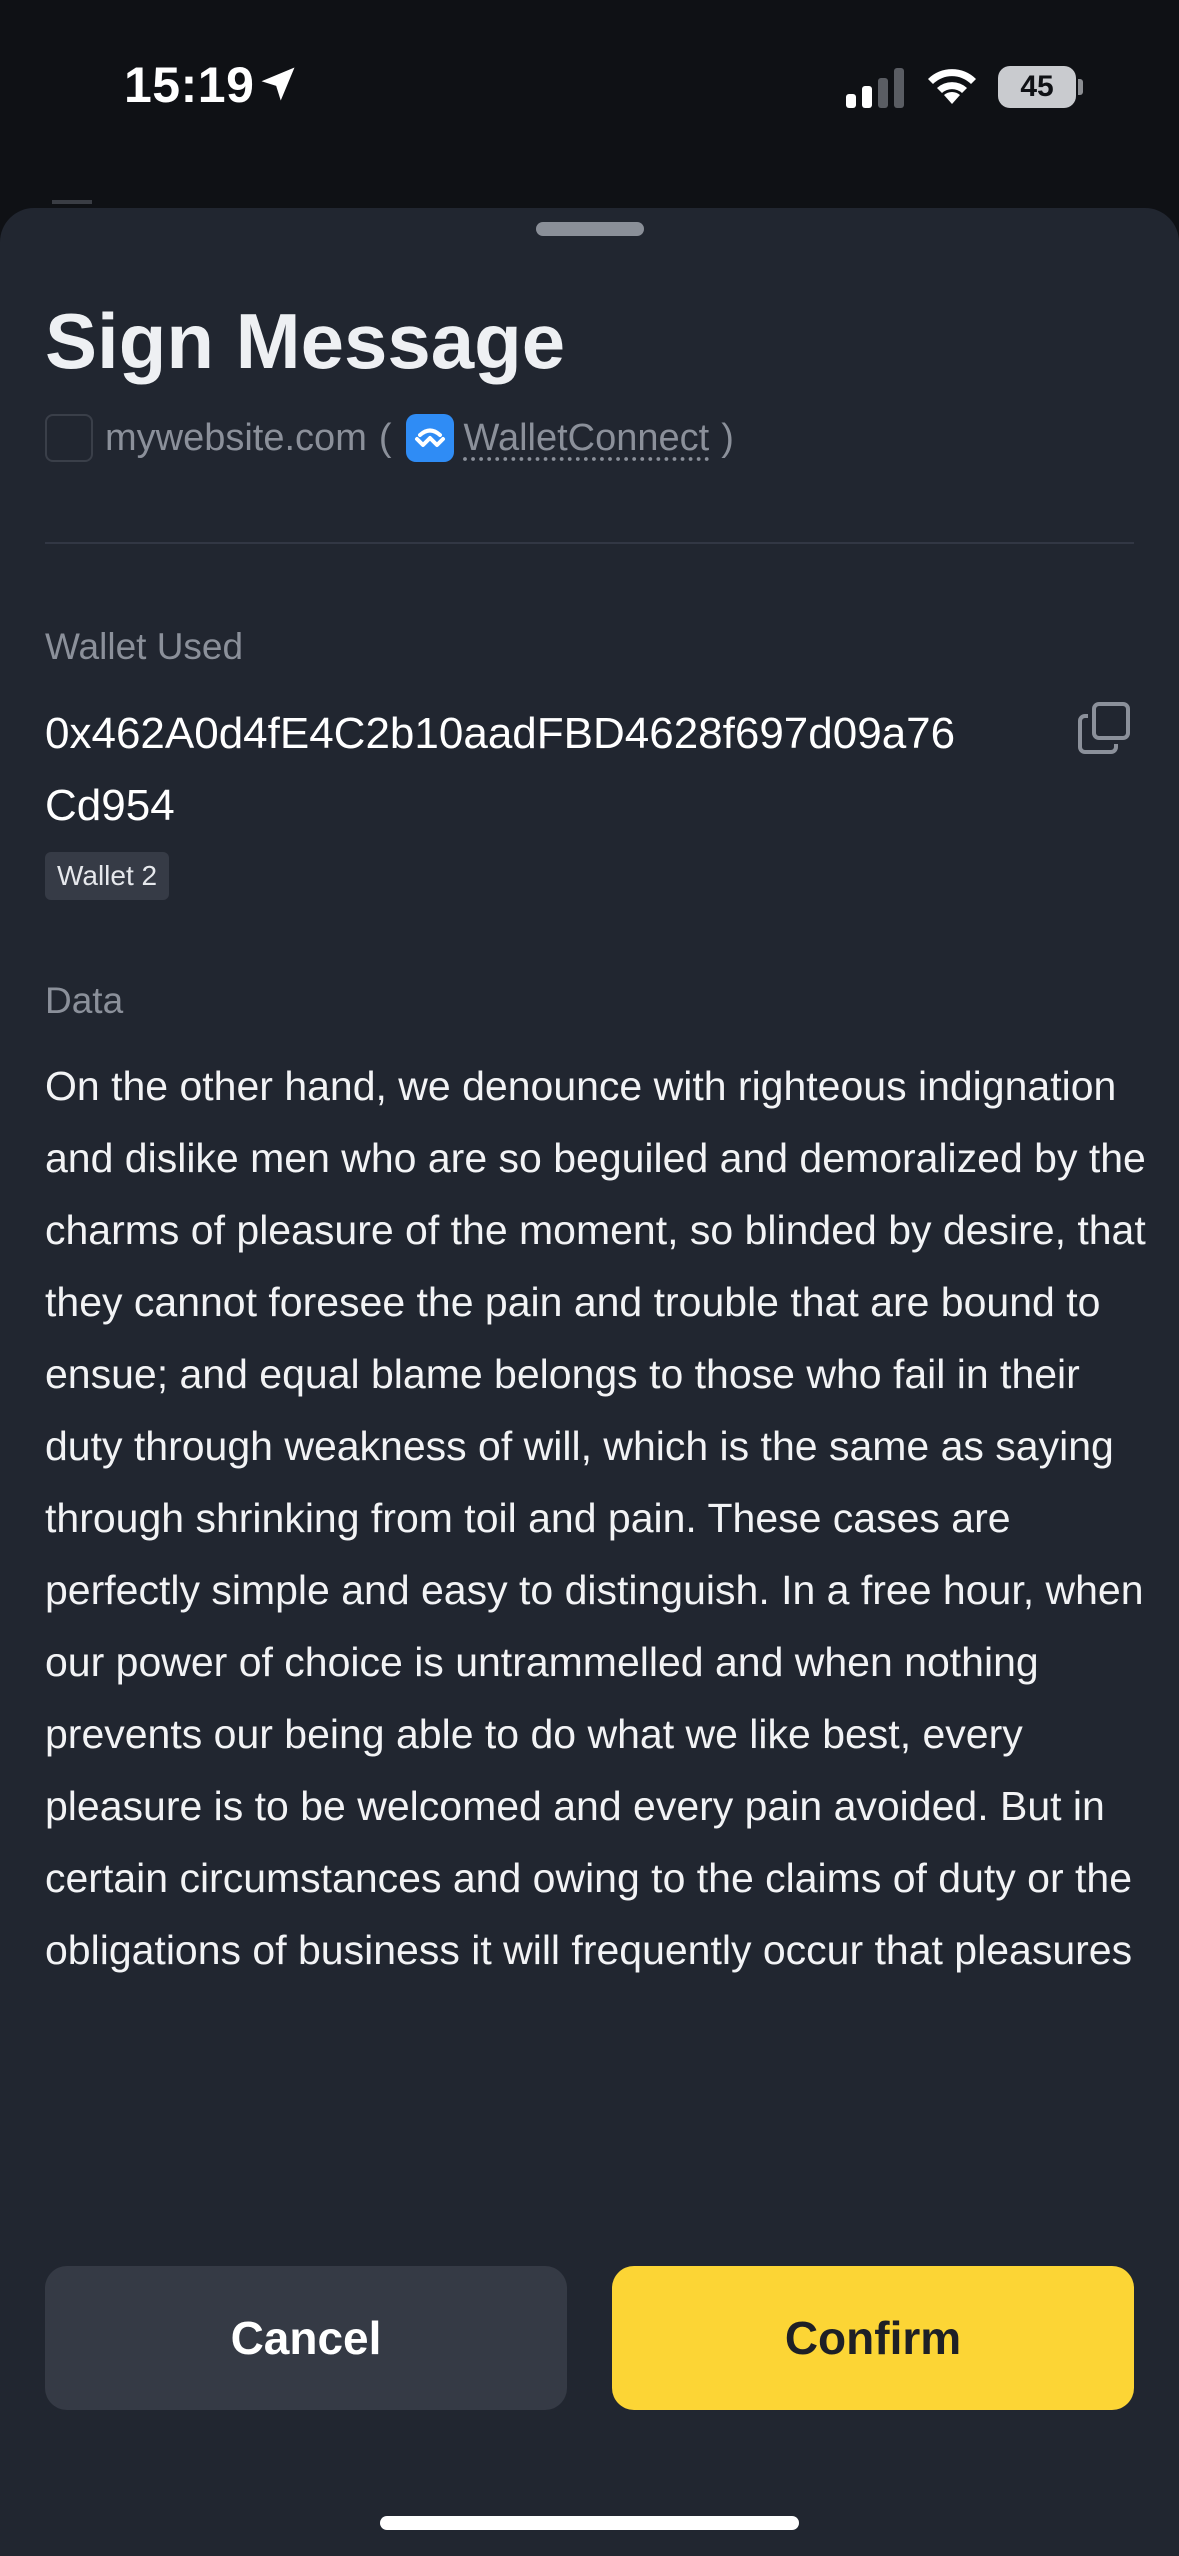 Image resolution: width=1179 pixels, height=2556 pixels. I want to click on battery-icon: 45, so click(1037, 87).